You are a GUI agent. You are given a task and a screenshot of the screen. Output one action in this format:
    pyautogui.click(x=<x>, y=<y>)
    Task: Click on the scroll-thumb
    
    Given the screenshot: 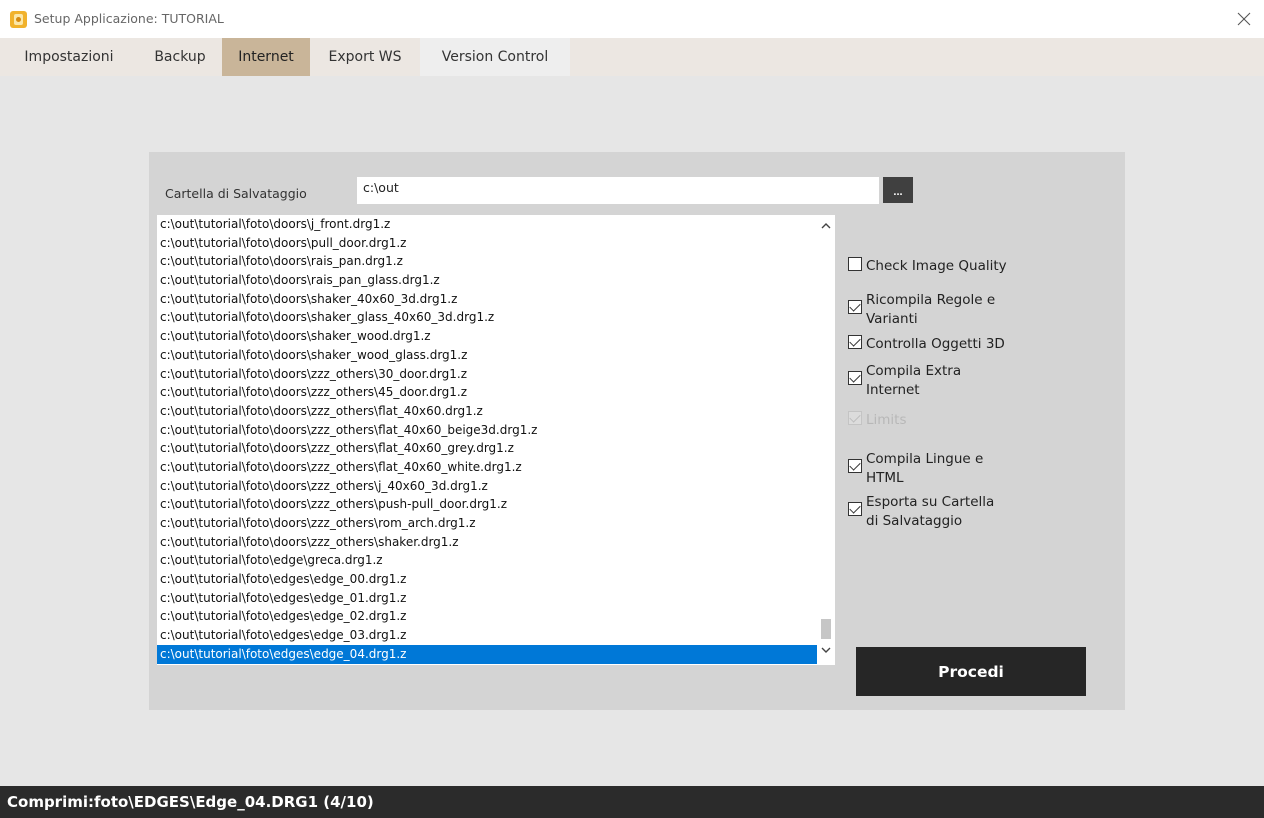 What is the action you would take?
    pyautogui.click(x=826, y=629)
    